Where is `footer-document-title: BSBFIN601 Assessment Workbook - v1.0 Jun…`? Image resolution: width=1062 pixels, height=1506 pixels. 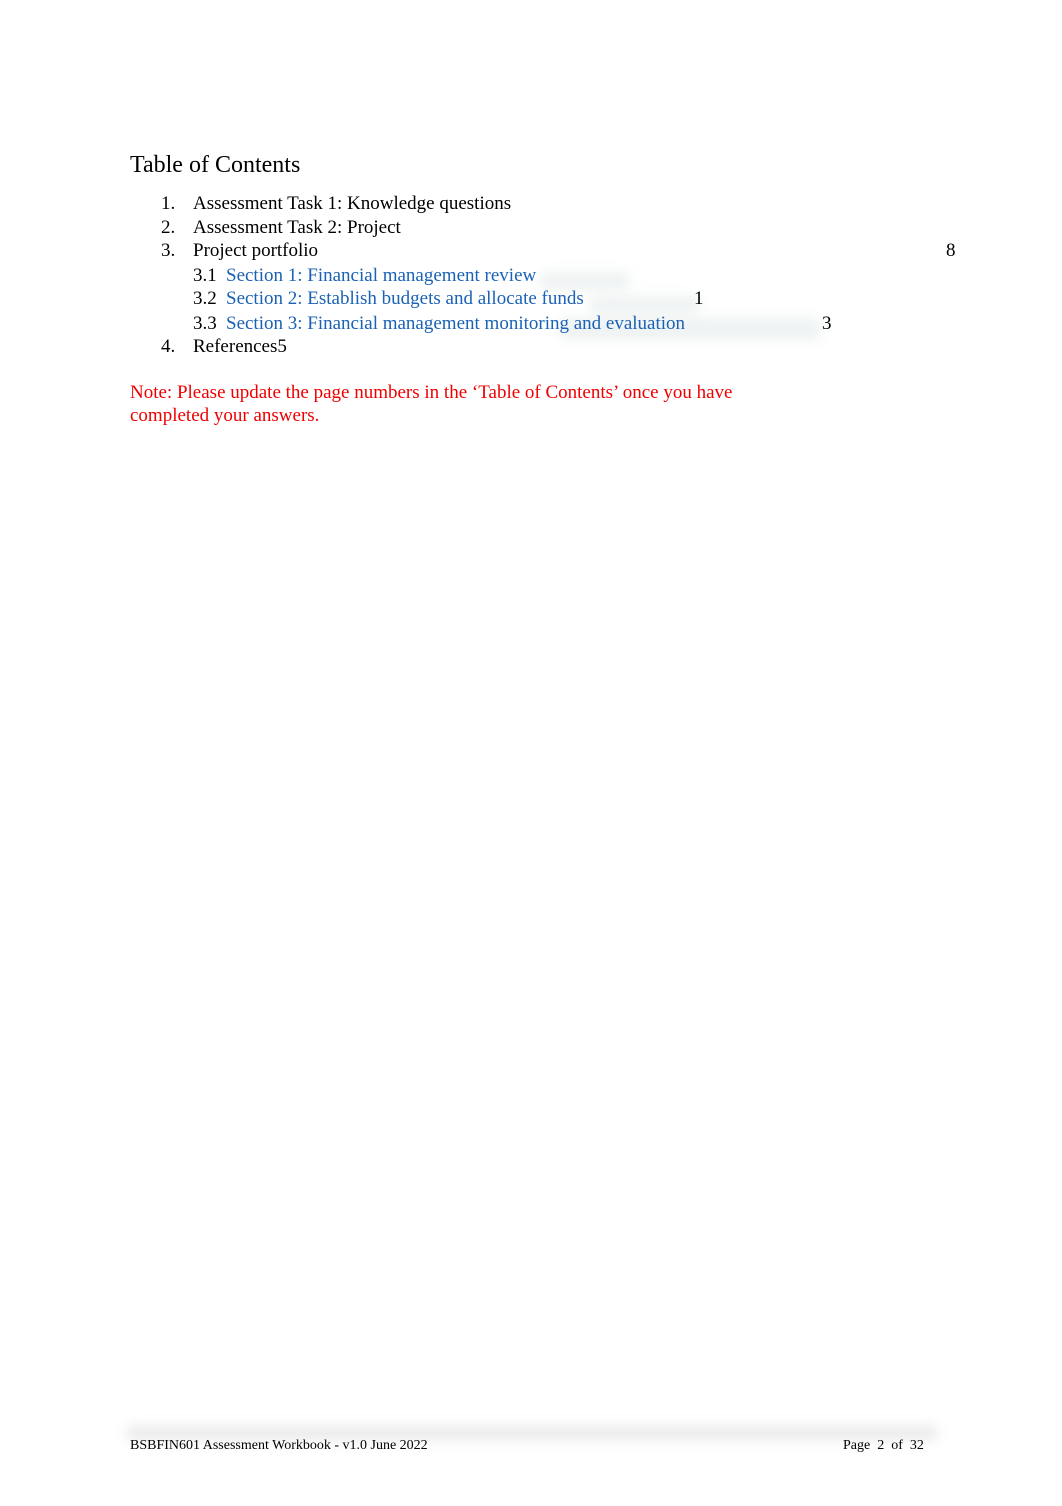
footer-document-title: BSBFIN601 Assessment Workbook - v1.0 Jun… is located at coordinates (279, 1445).